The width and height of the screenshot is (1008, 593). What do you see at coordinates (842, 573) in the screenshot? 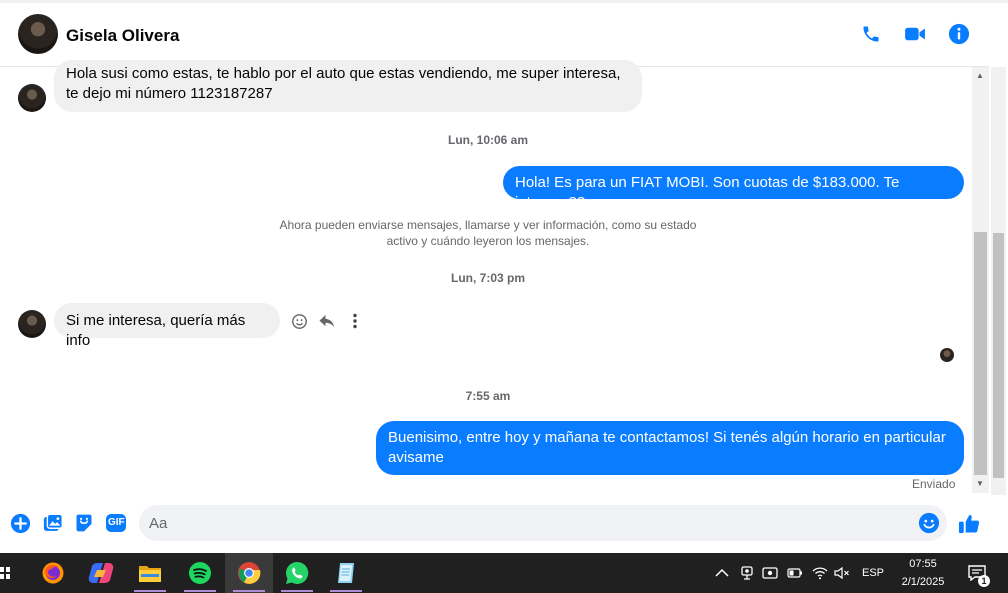
I see `volume-muted-icon` at bounding box center [842, 573].